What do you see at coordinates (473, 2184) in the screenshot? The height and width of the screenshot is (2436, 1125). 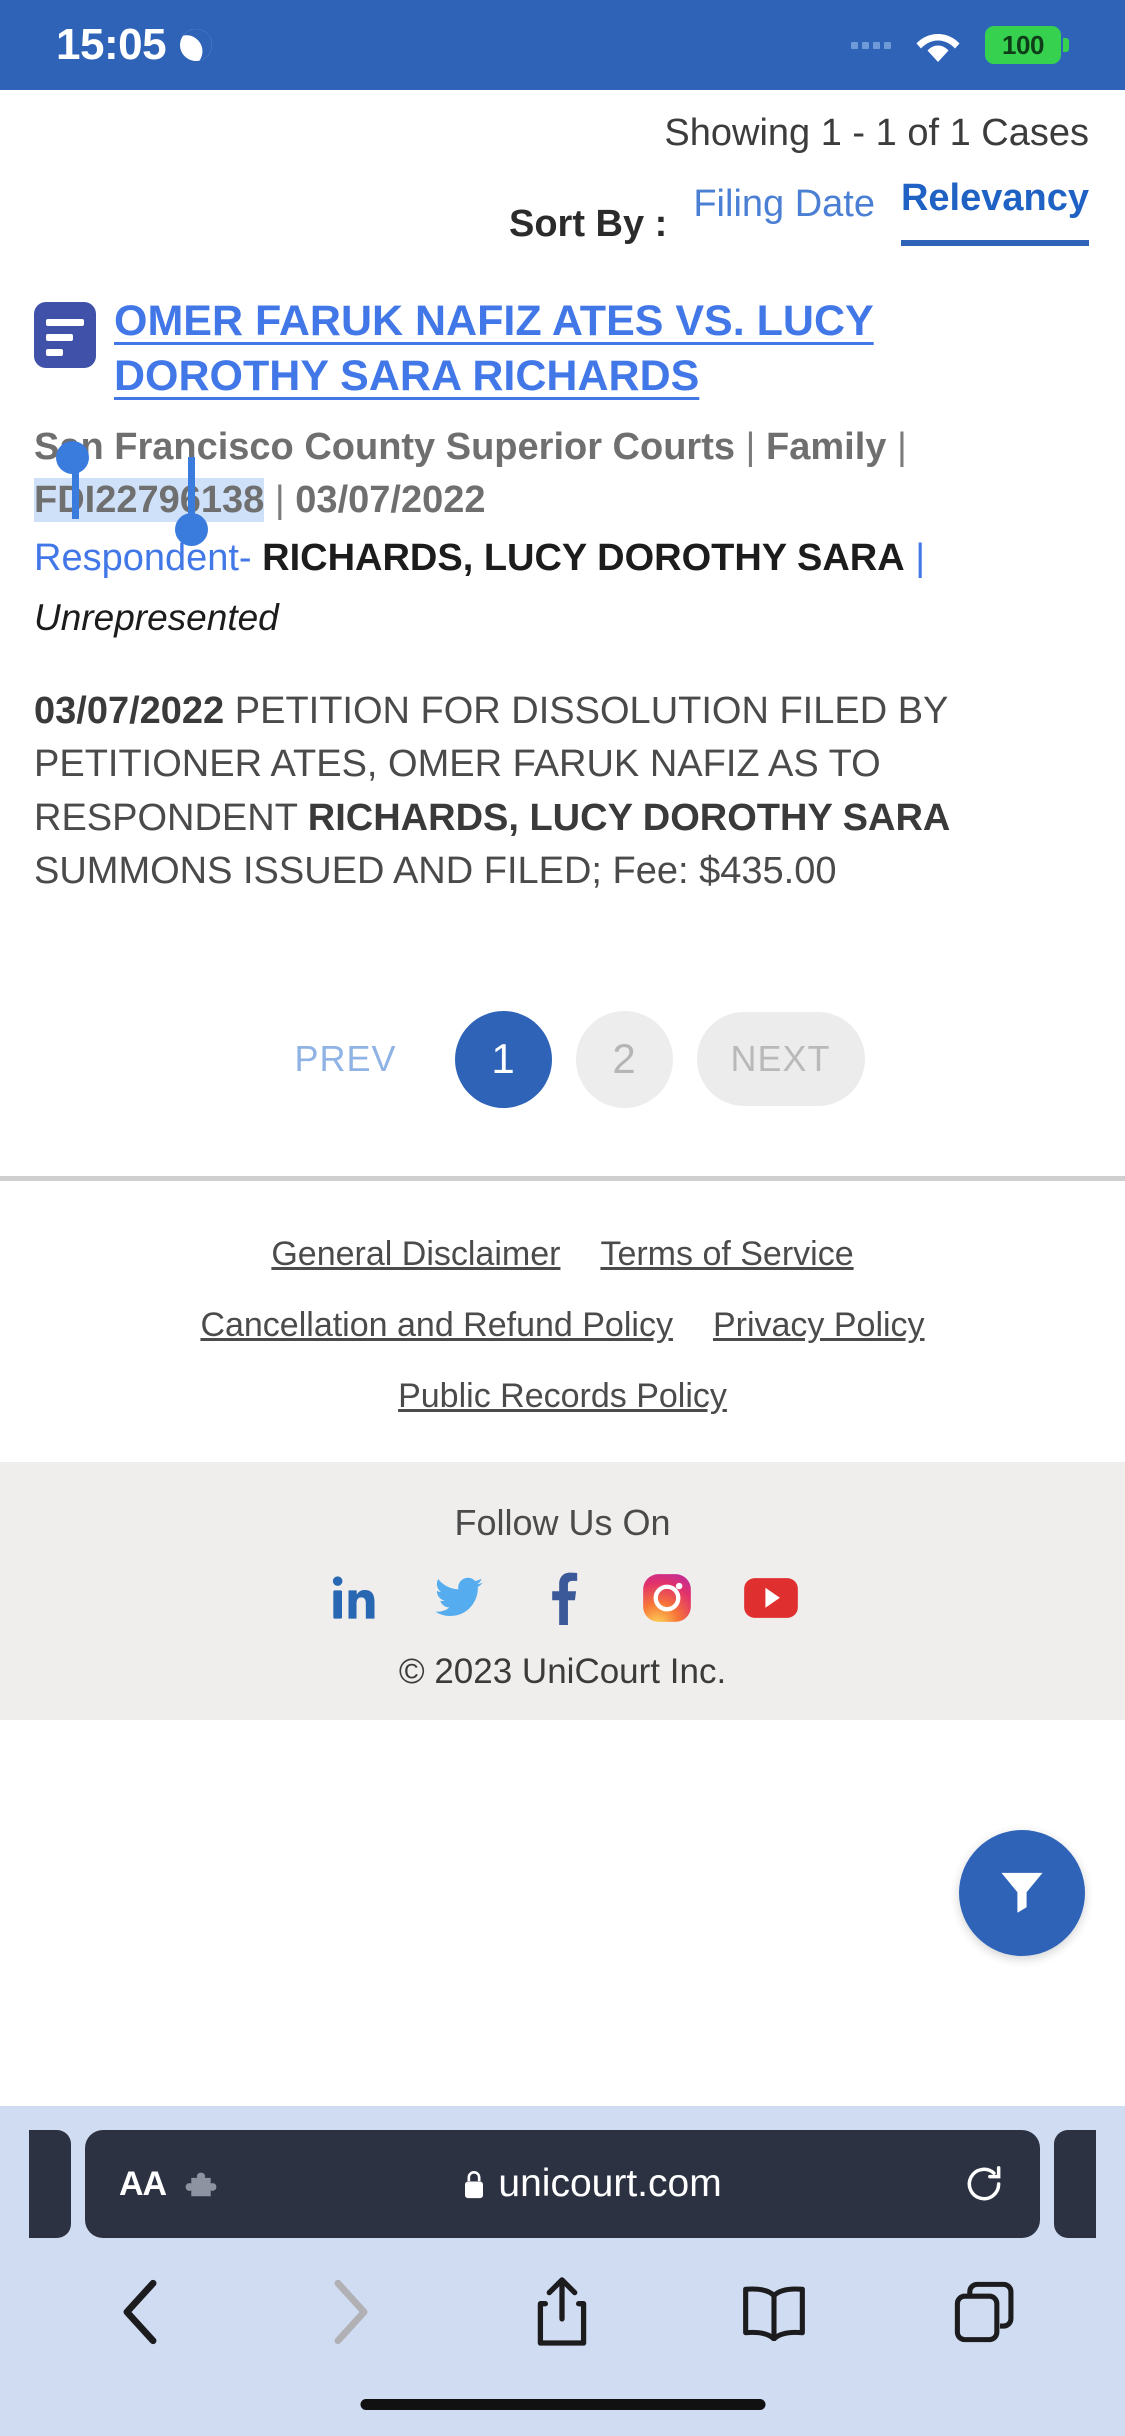 I see `lock-icon` at bounding box center [473, 2184].